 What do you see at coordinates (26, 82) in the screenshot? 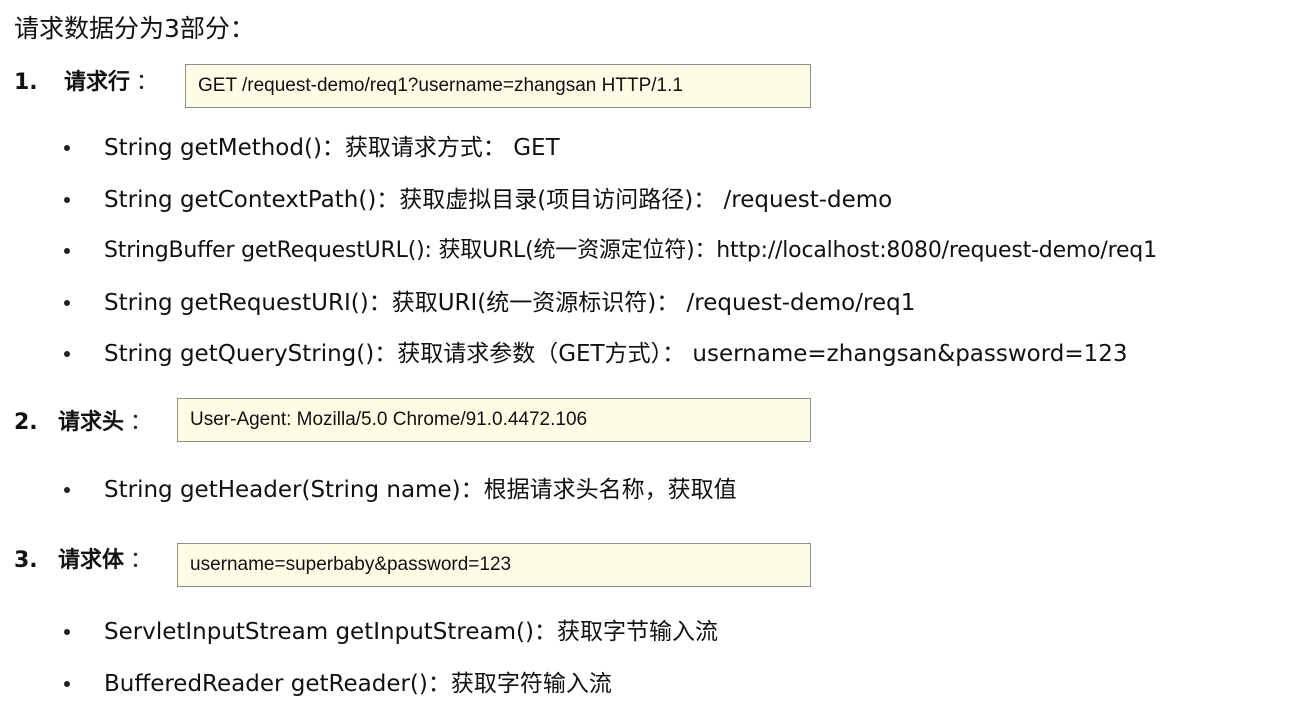
I see `section-number: 1.` at bounding box center [26, 82].